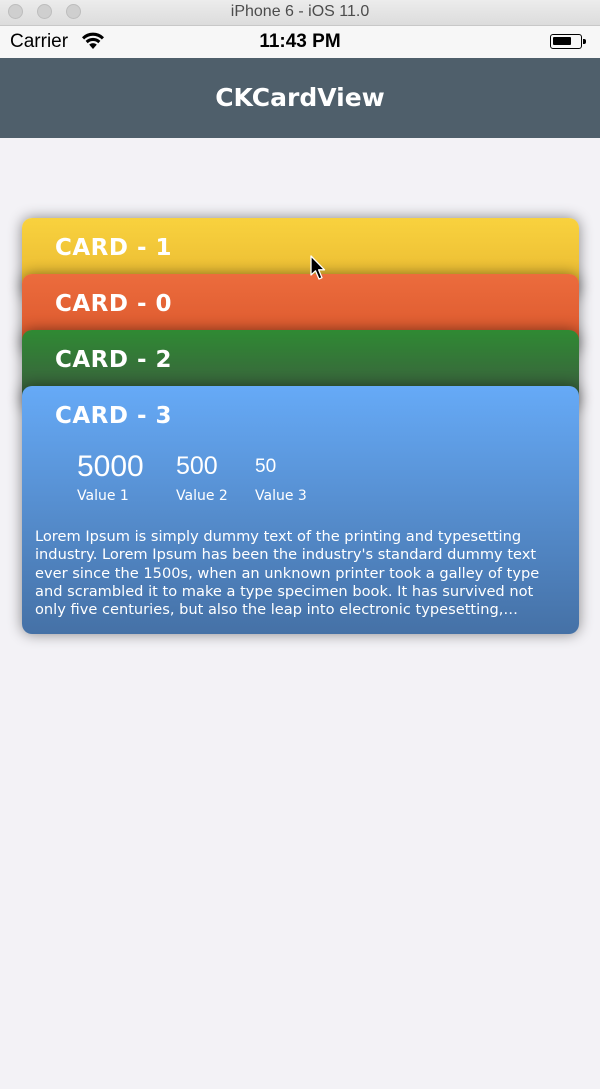 The image size is (600, 1089). Describe the element at coordinates (114, 360) in the screenshot. I see `card-title: CARD - 2` at that location.